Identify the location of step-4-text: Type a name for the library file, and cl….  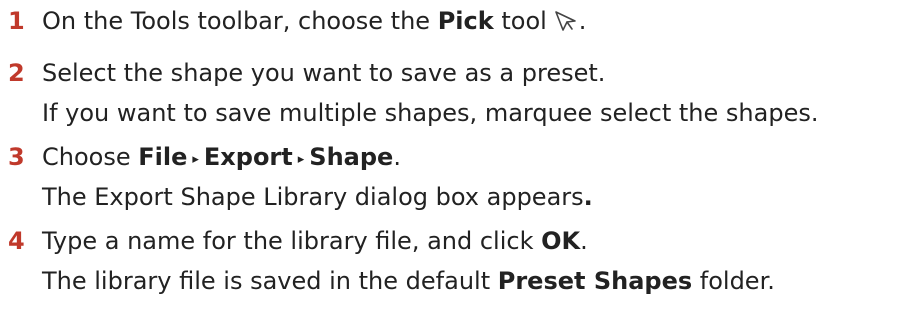
(315, 241).